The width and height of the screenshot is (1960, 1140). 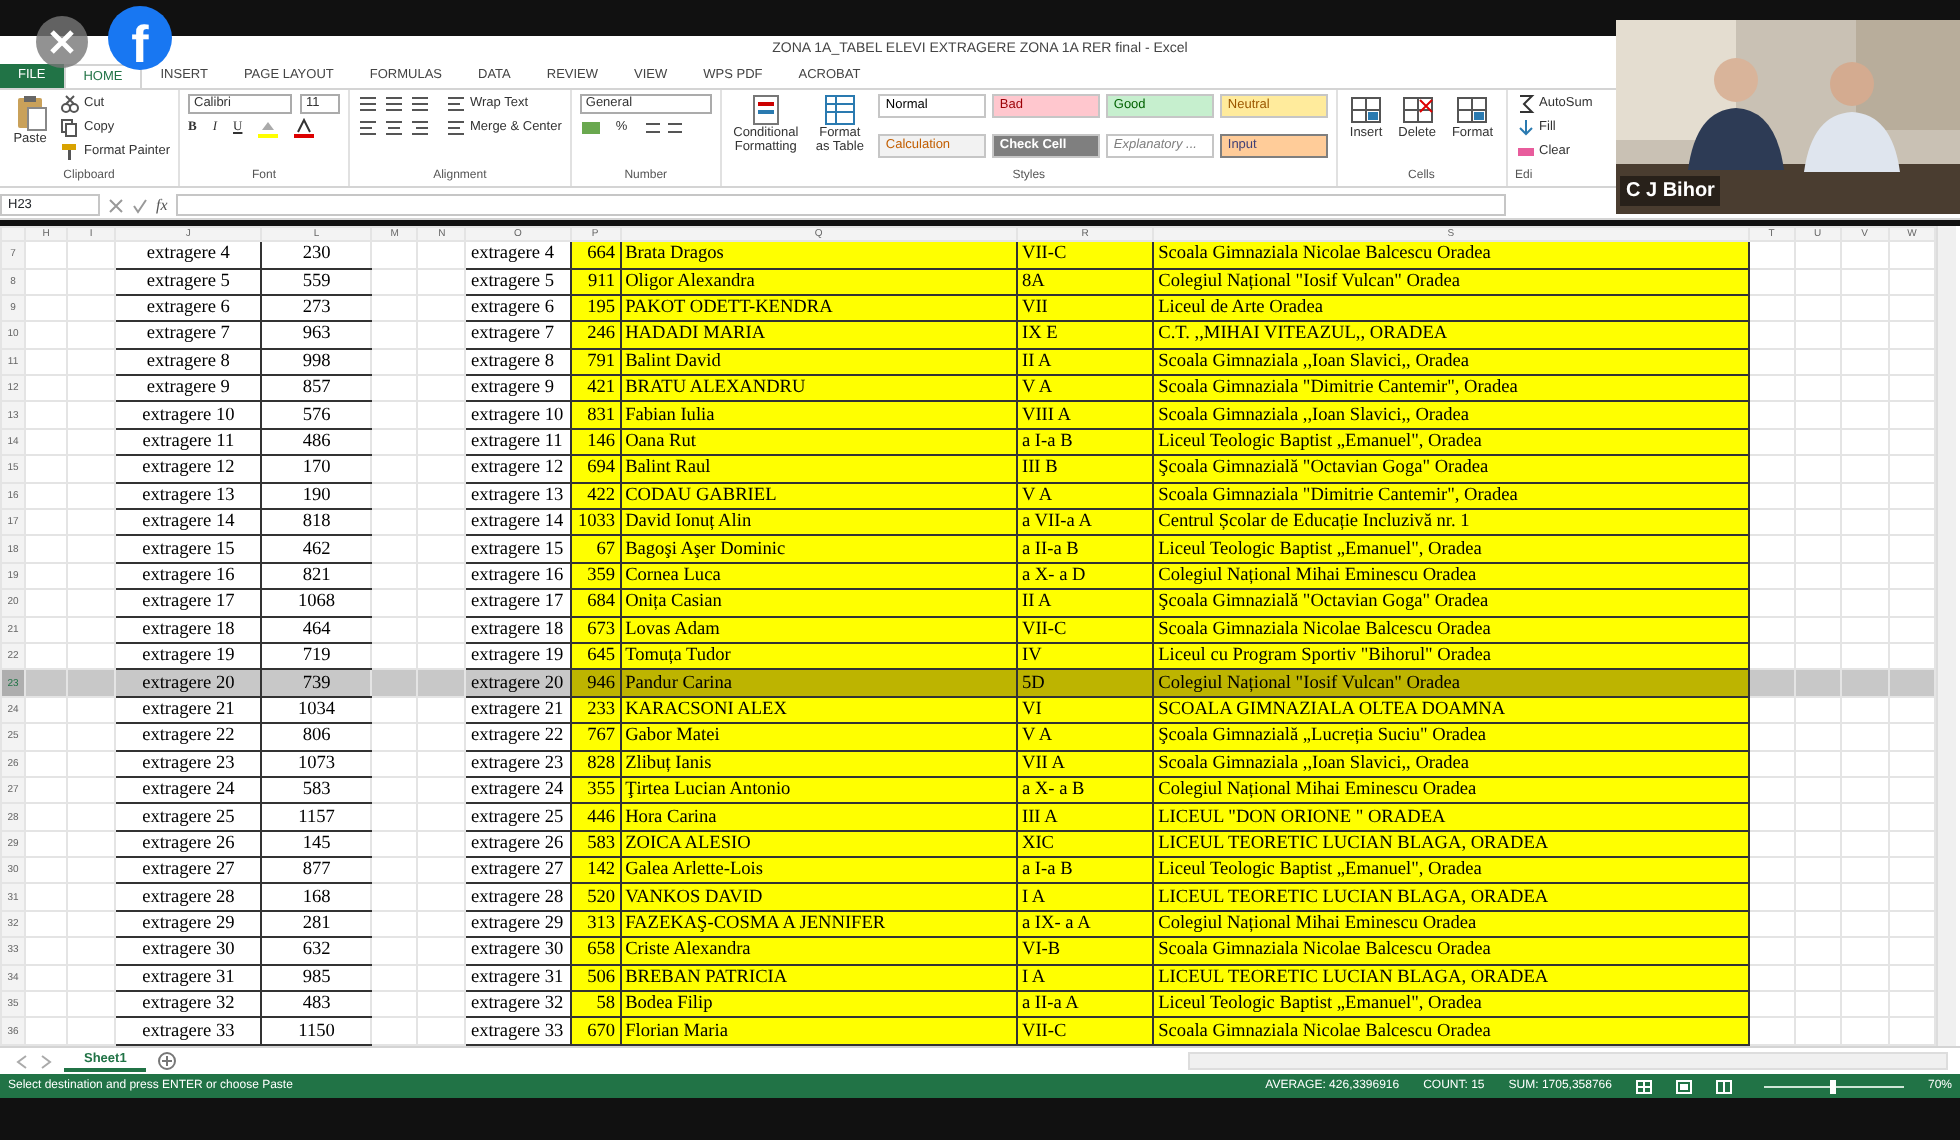 What do you see at coordinates (1085, 763) in the screenshot?
I see `table-cell: VII A` at bounding box center [1085, 763].